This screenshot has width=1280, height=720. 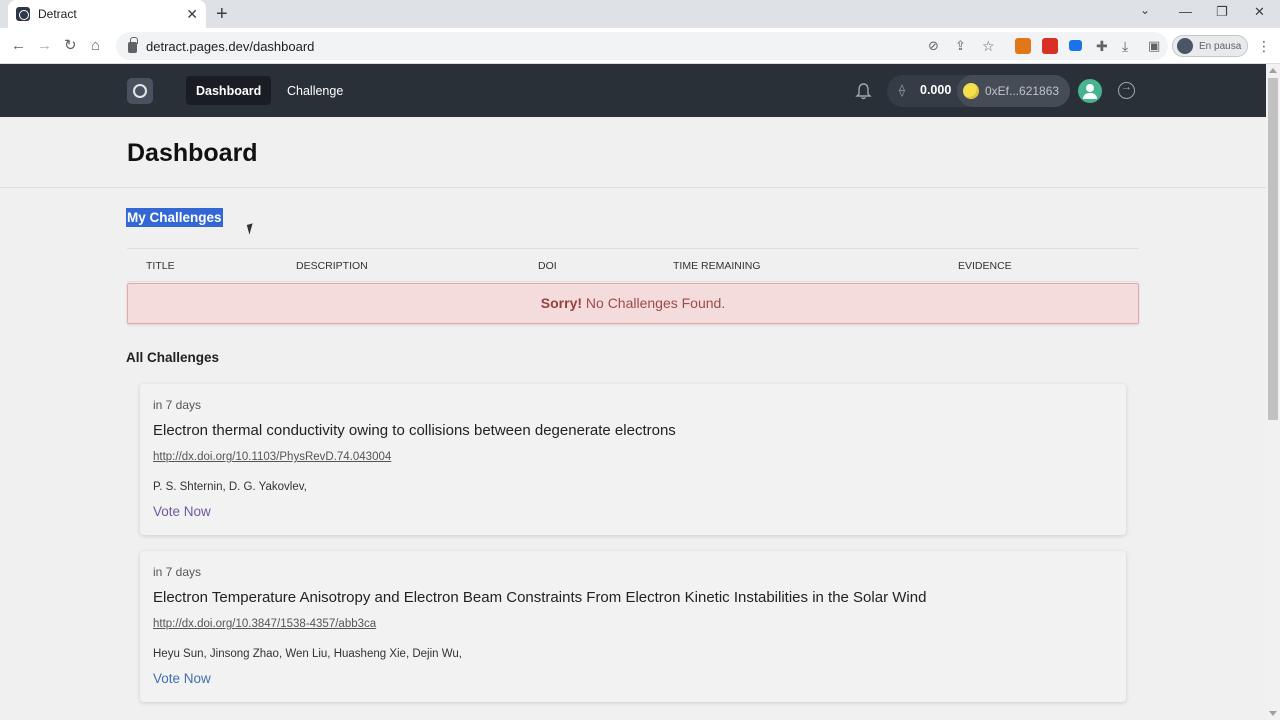 I want to click on scroll-up-arrow-icon, so click(x=1273, y=70).